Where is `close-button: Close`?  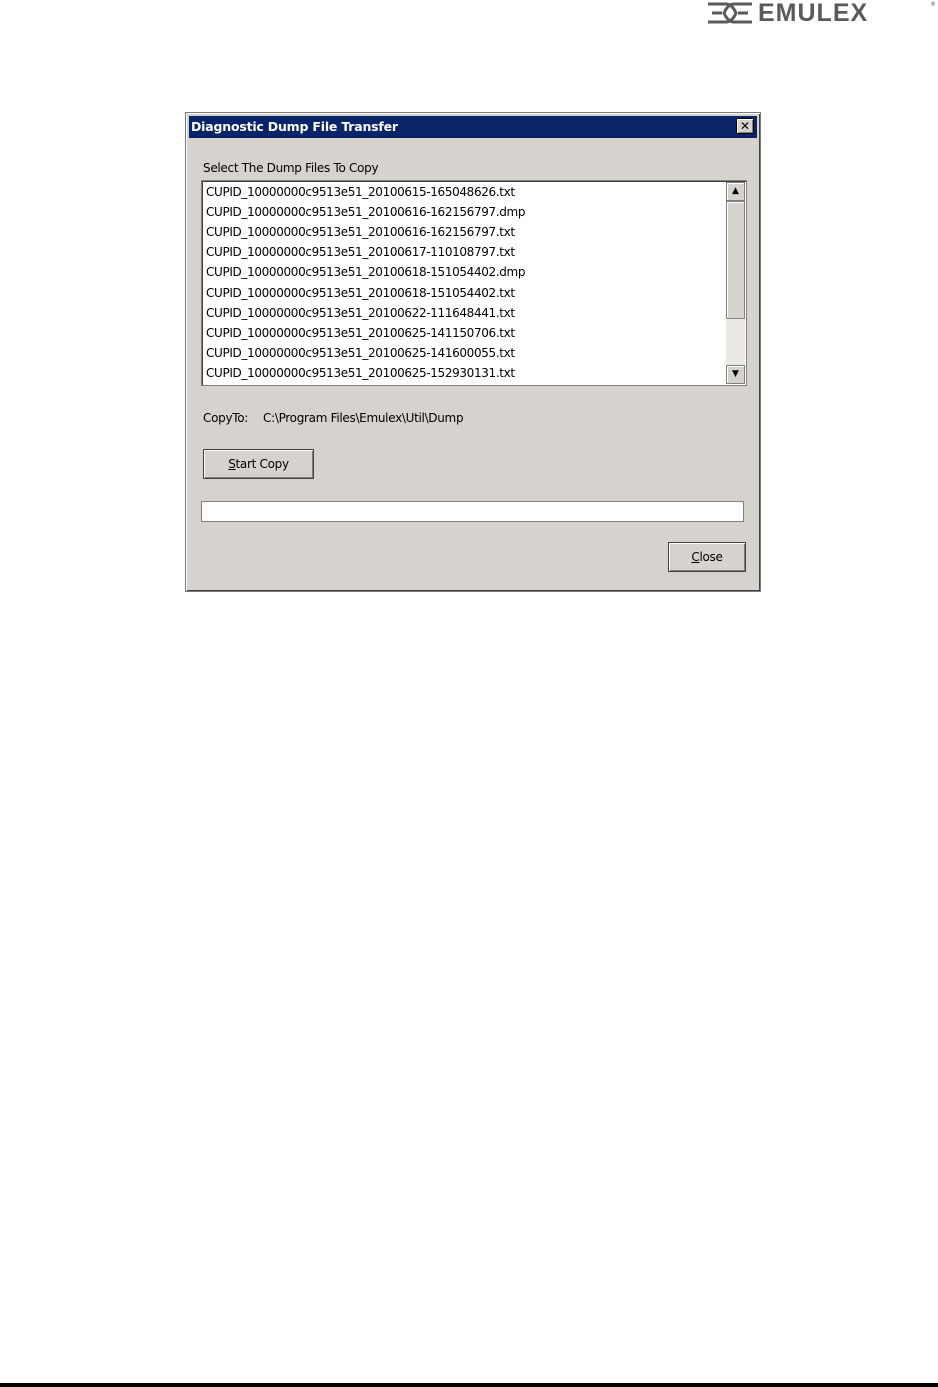
close-button: Close is located at coordinates (707, 557).